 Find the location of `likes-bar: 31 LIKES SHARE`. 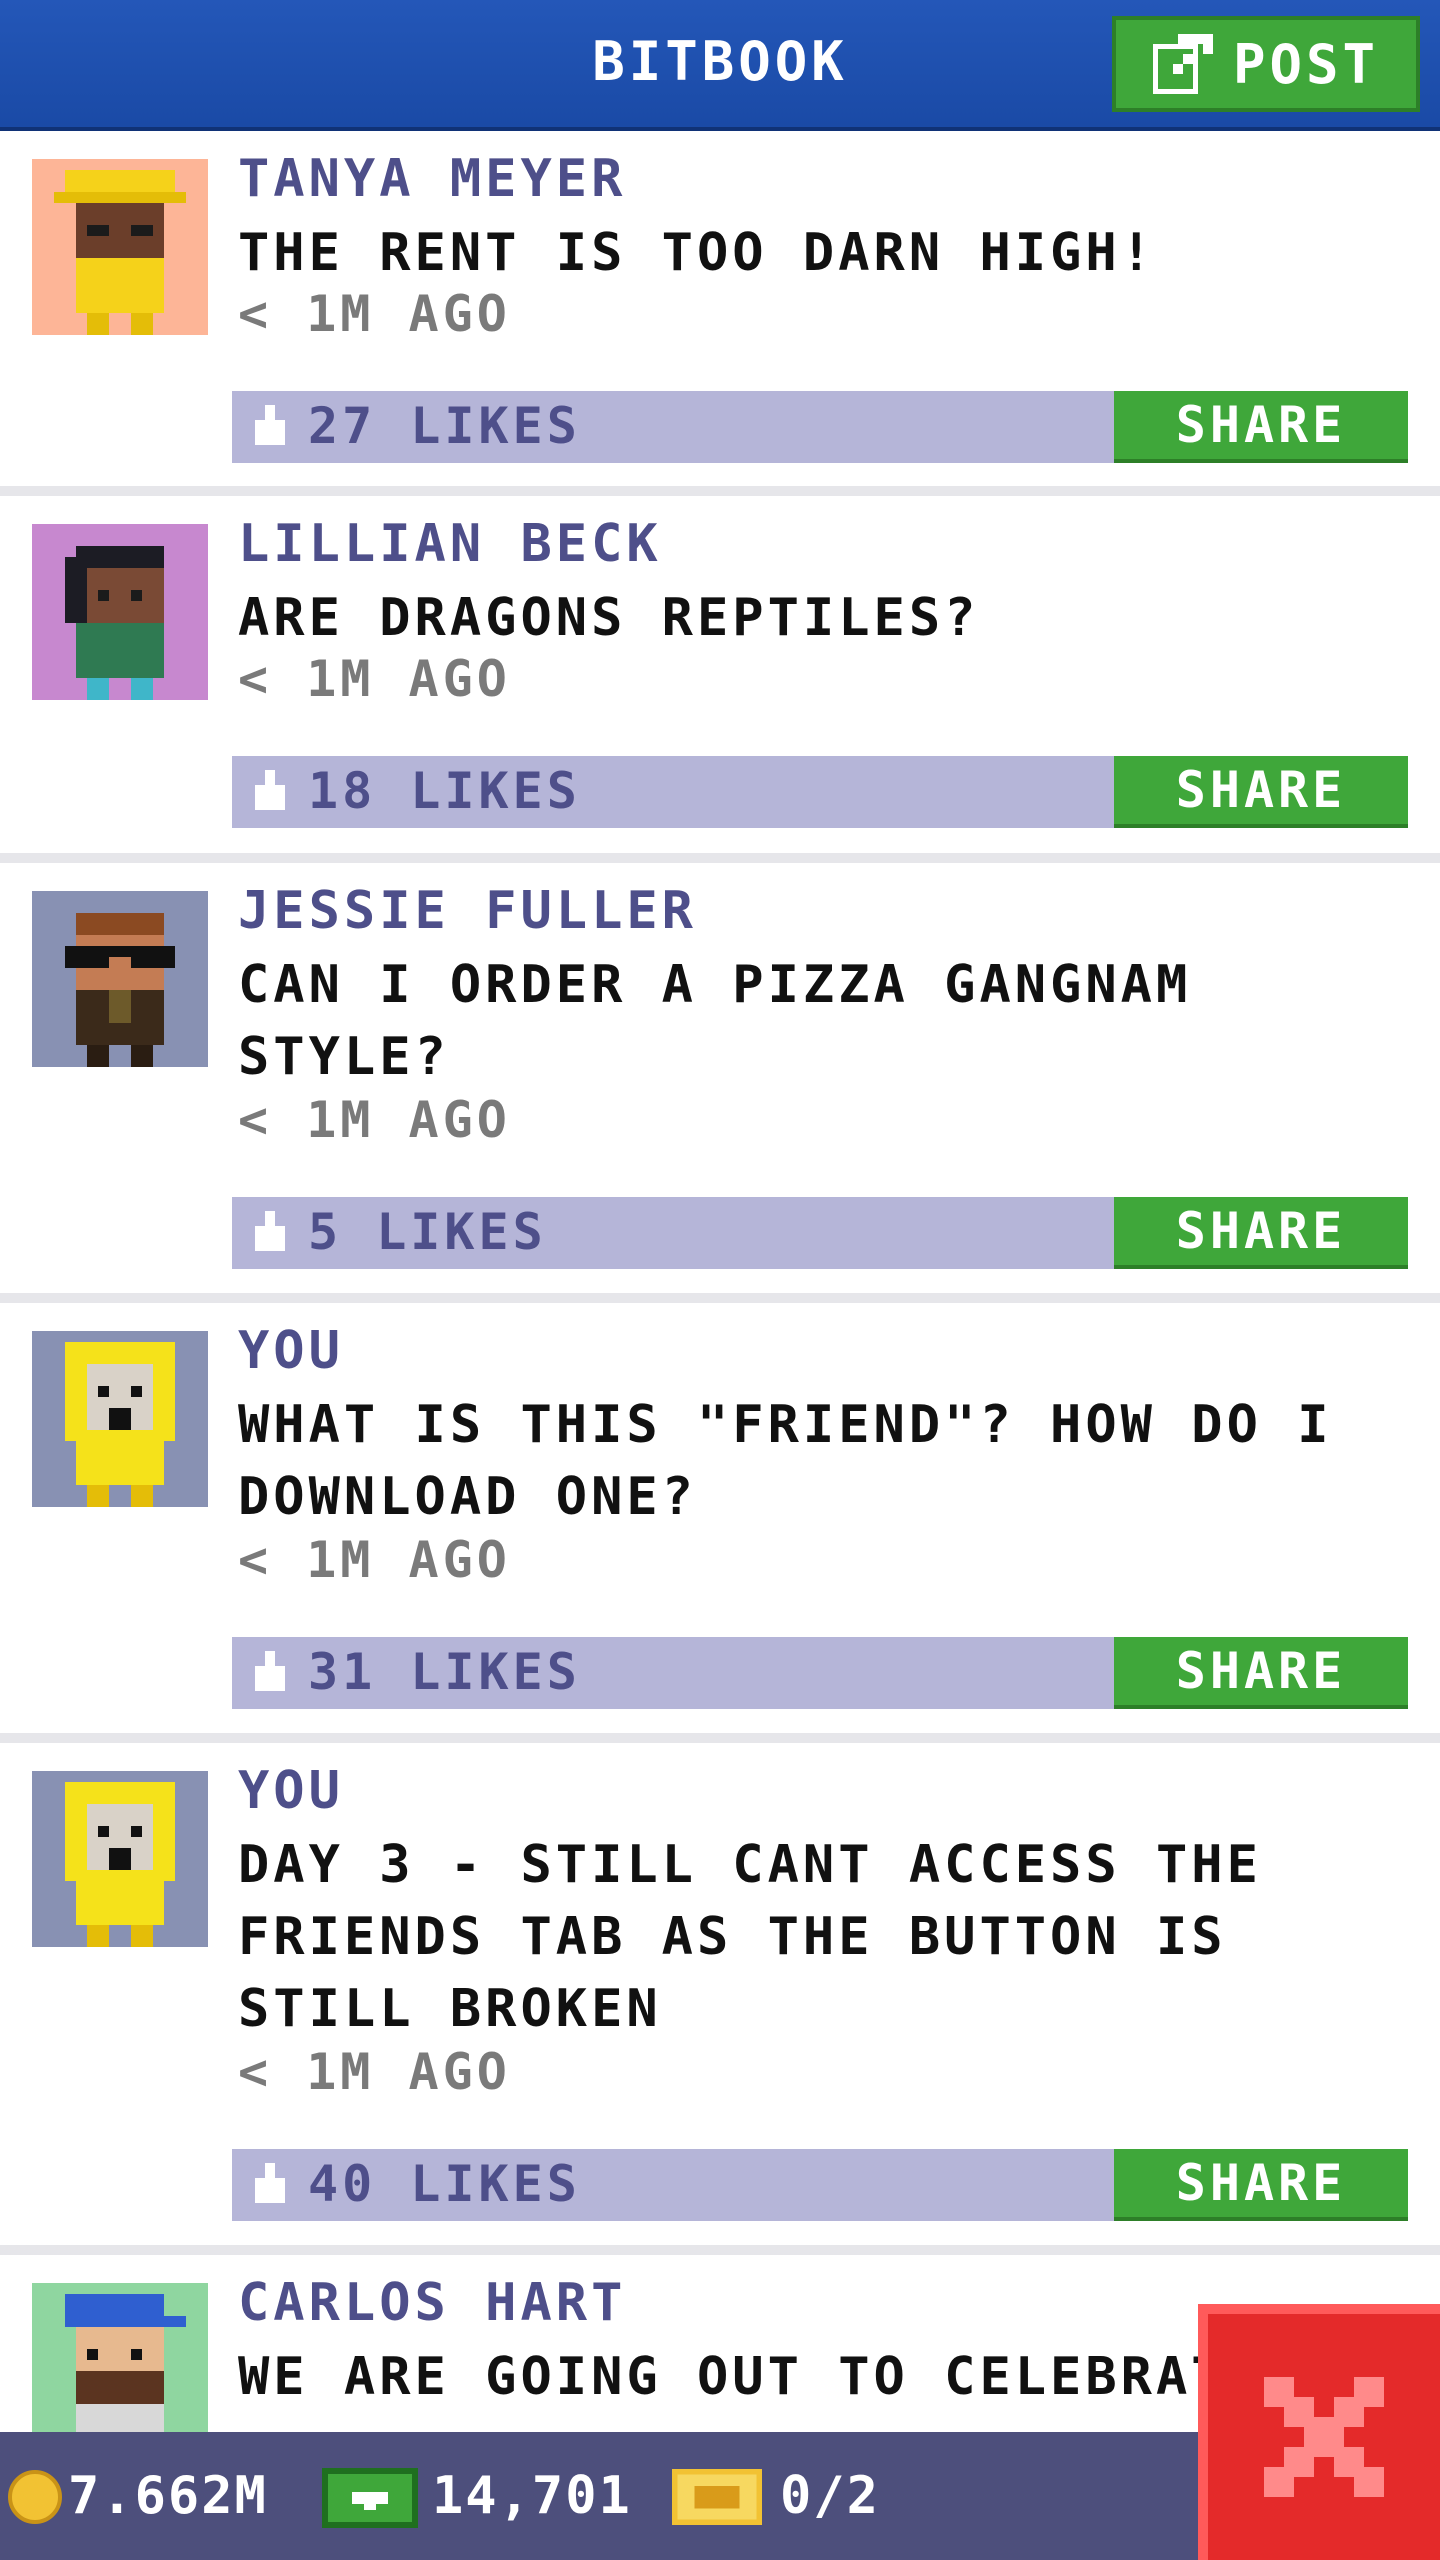

likes-bar: 31 LIKES SHARE is located at coordinates (820, 1673).